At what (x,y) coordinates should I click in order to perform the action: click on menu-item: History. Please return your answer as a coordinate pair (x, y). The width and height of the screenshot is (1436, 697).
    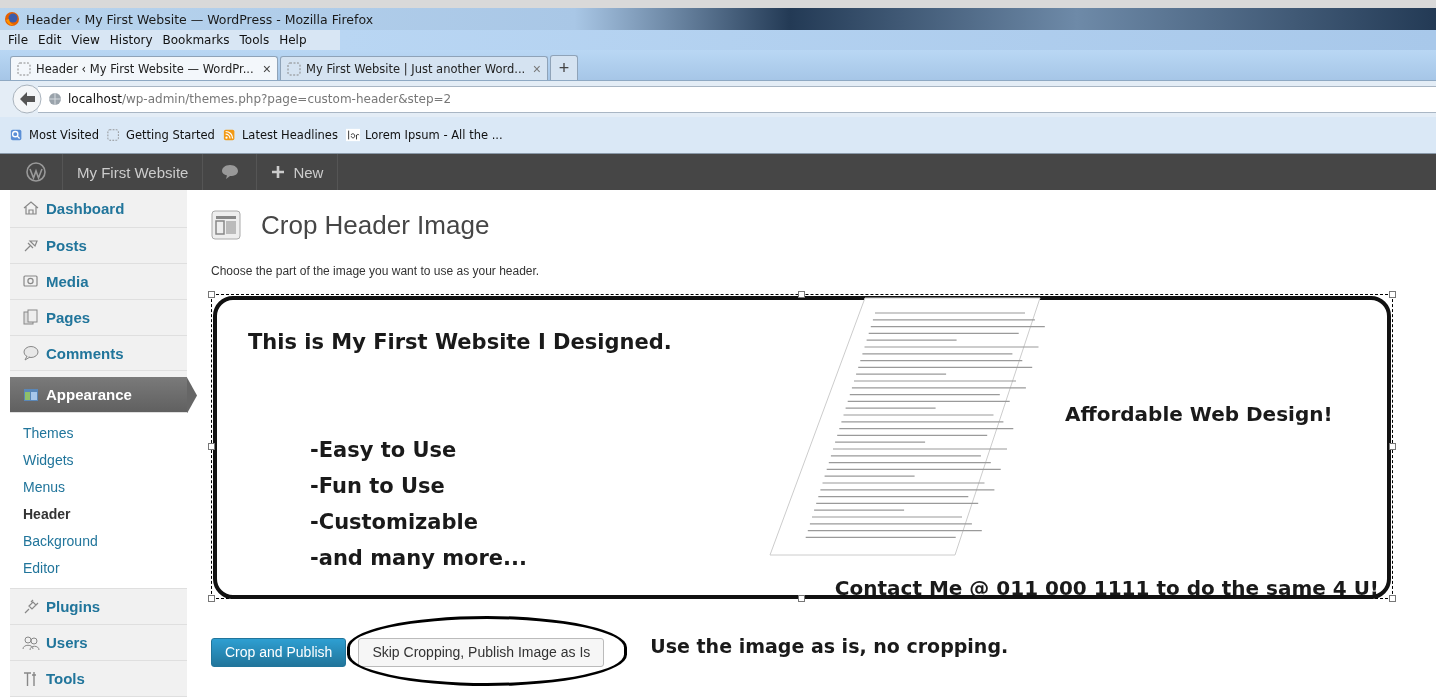
    Looking at the image, I should click on (131, 40).